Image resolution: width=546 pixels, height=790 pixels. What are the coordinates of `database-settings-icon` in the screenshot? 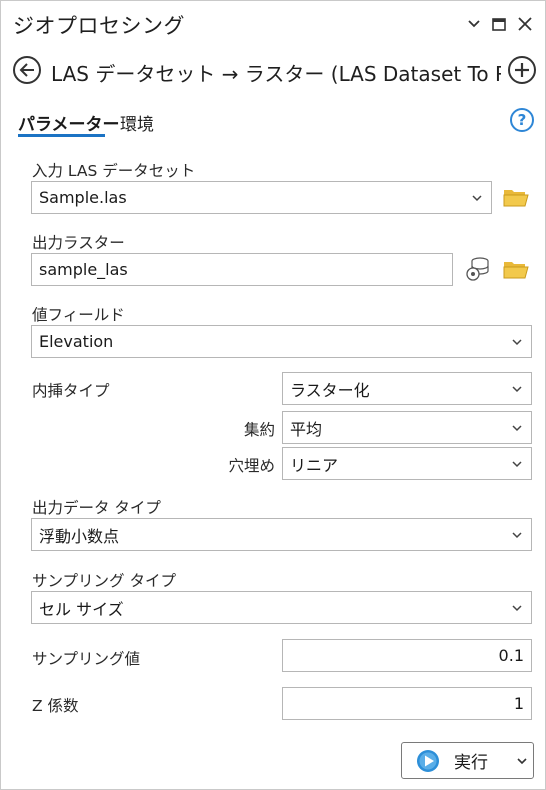 It's located at (478, 269).